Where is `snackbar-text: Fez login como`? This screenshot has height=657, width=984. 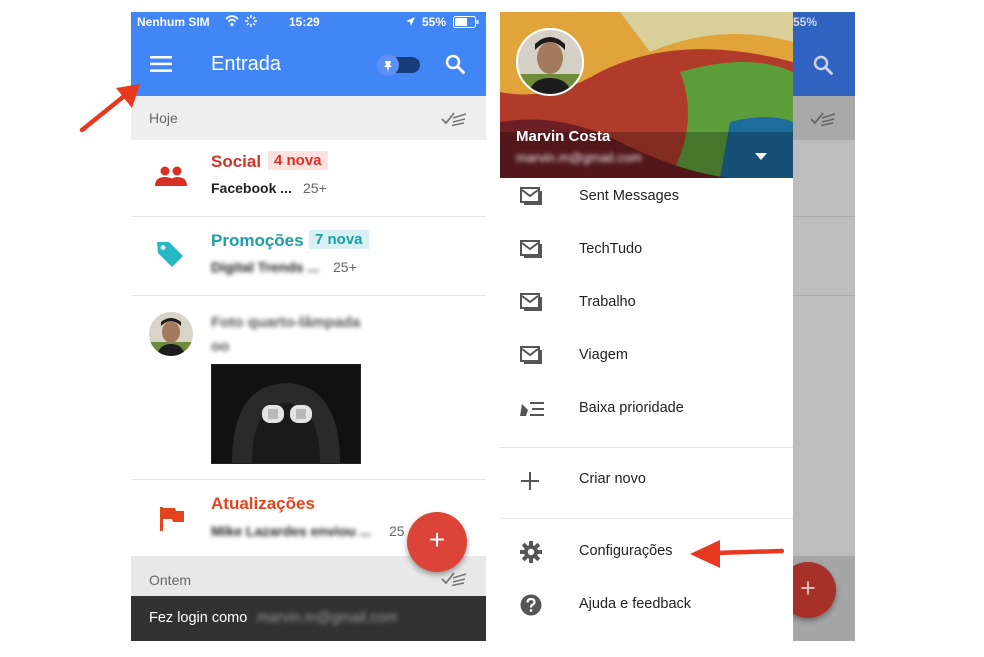
snackbar-text: Fez login como is located at coordinates (198, 618).